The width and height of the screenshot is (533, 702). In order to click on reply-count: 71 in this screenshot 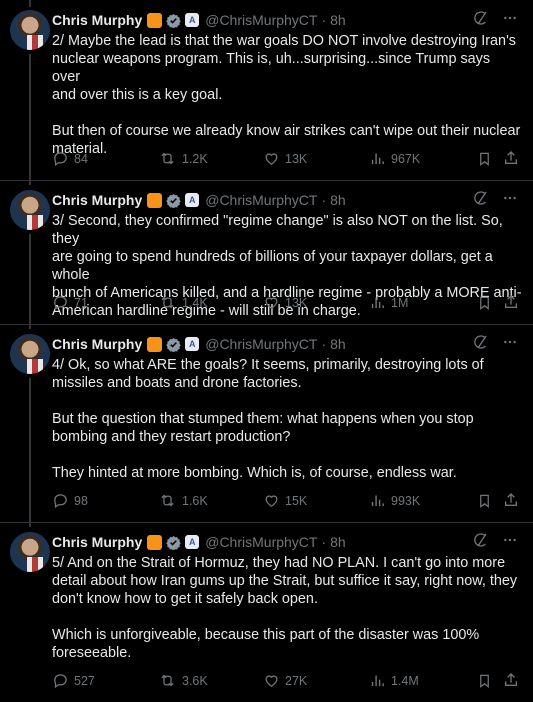, I will do `click(81, 302)`.